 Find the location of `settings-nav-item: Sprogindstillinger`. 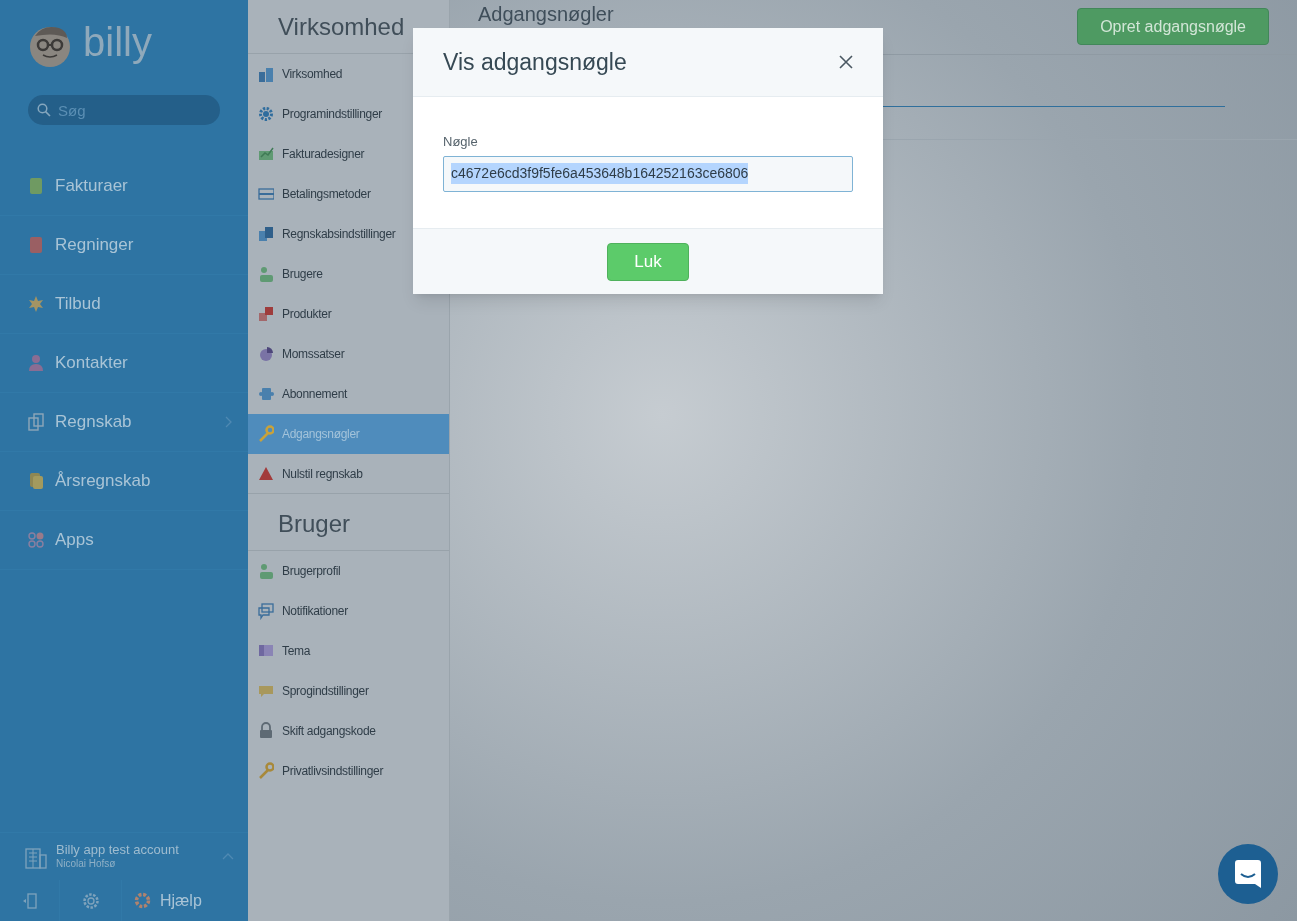

settings-nav-item: Sprogindstillinger is located at coordinates (348, 691).